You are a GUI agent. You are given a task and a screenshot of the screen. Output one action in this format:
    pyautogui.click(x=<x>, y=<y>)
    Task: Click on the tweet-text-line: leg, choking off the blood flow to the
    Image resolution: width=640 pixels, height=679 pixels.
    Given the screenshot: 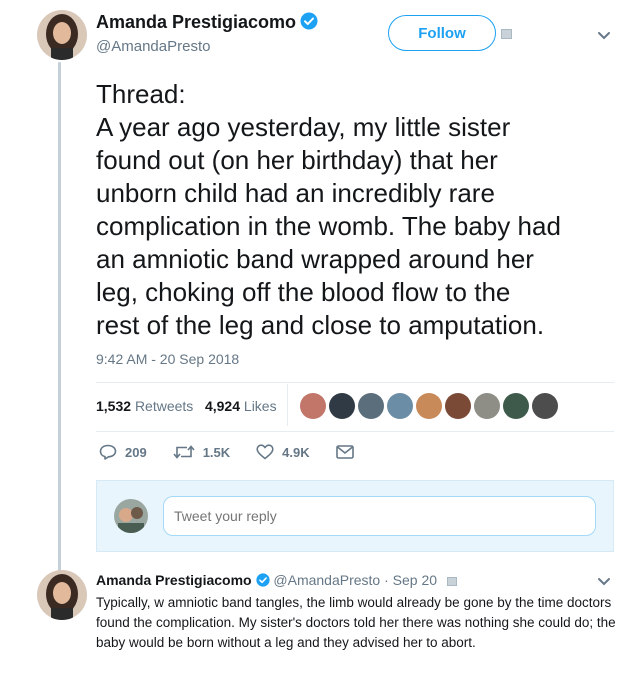 What is the action you would take?
    pyautogui.click(x=303, y=292)
    